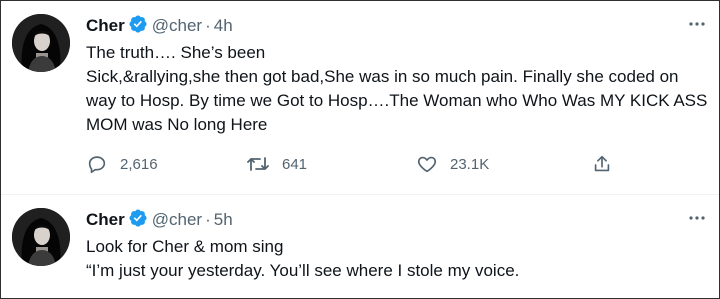  I want to click on retweet-icon, so click(258, 164).